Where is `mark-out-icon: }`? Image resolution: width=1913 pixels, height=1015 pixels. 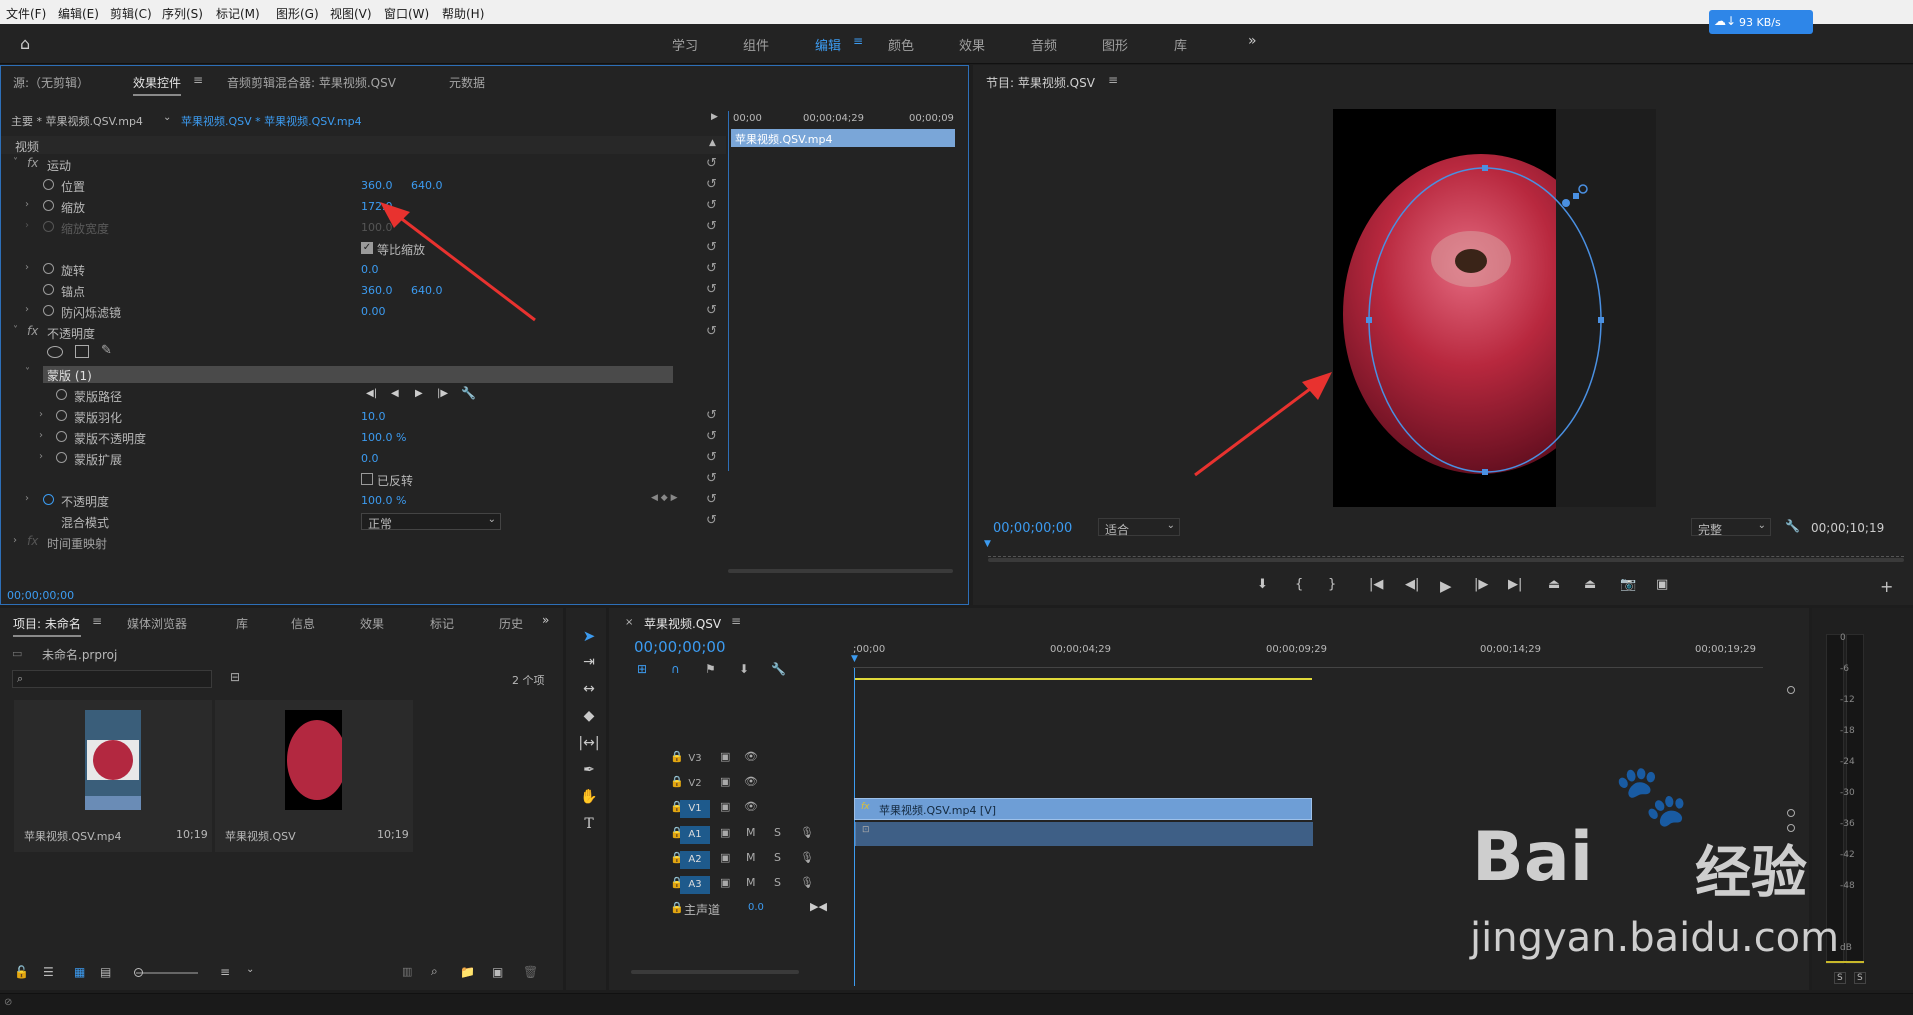 mark-out-icon: } is located at coordinates (1332, 584).